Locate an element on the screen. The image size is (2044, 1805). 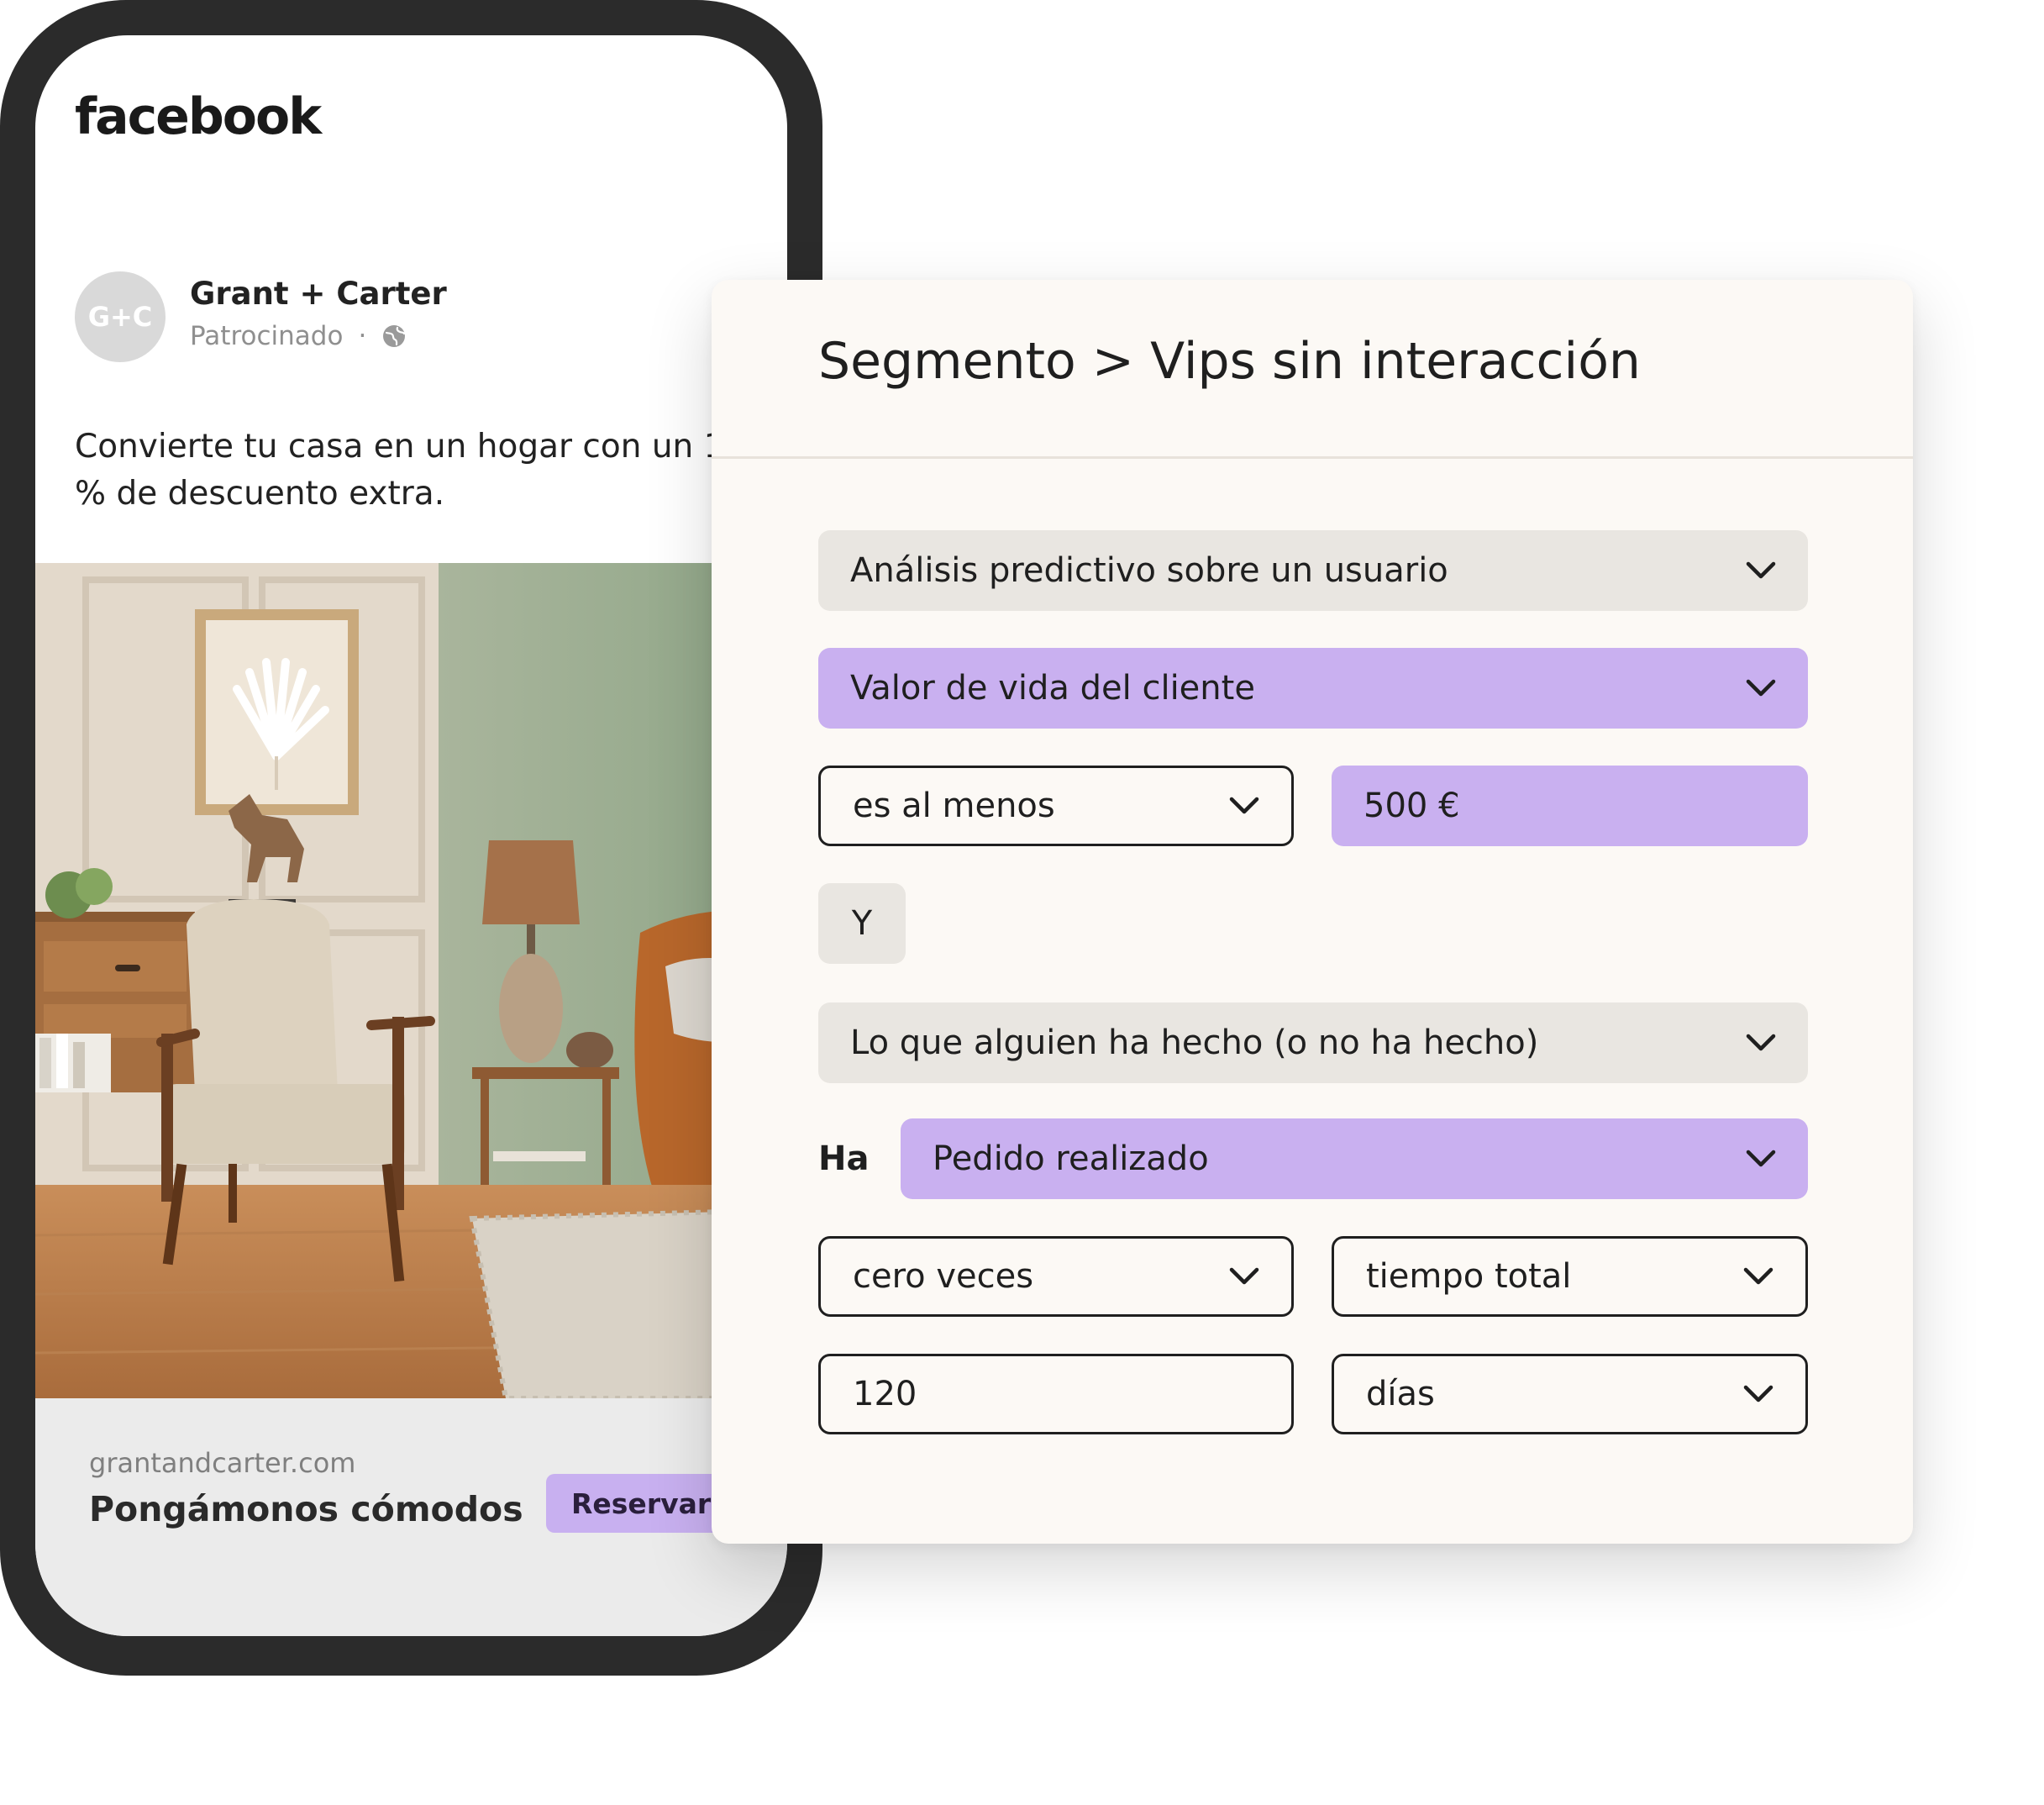
timeframe-select: tiempo total is located at coordinates (1570, 1276).